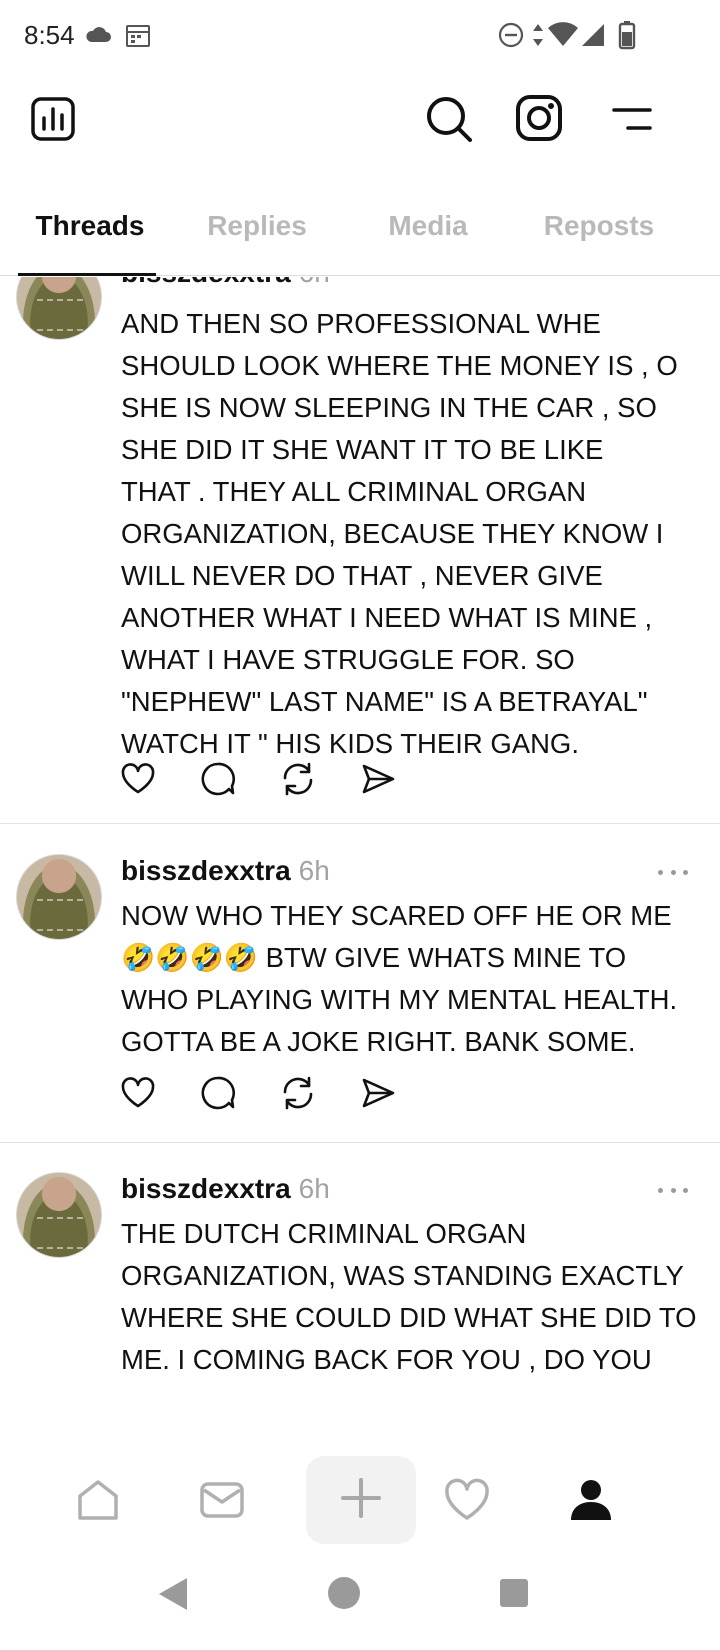 This screenshot has height=1650, width=720. I want to click on tab-reposts: Reposts, so click(599, 226).